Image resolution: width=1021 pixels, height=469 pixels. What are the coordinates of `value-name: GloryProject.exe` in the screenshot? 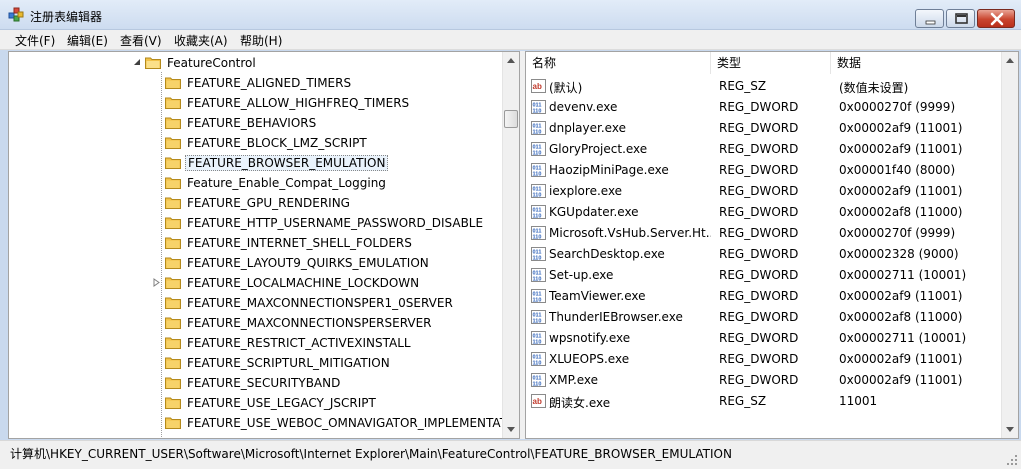 It's located at (598, 149).